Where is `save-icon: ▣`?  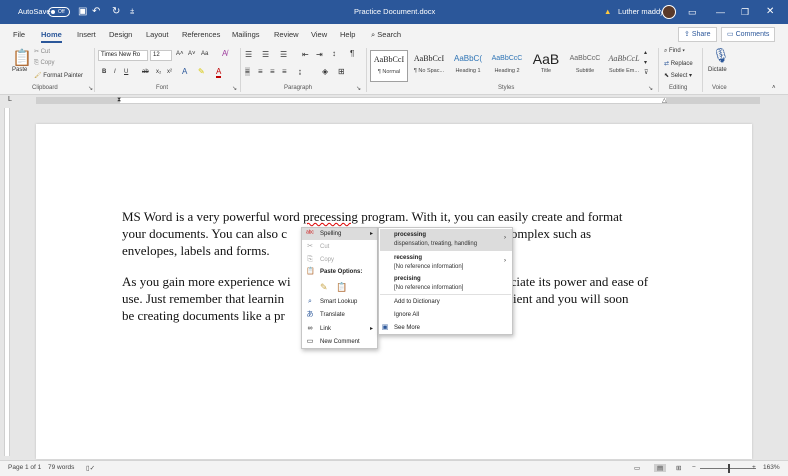
save-icon: ▣ is located at coordinates (82, 12).